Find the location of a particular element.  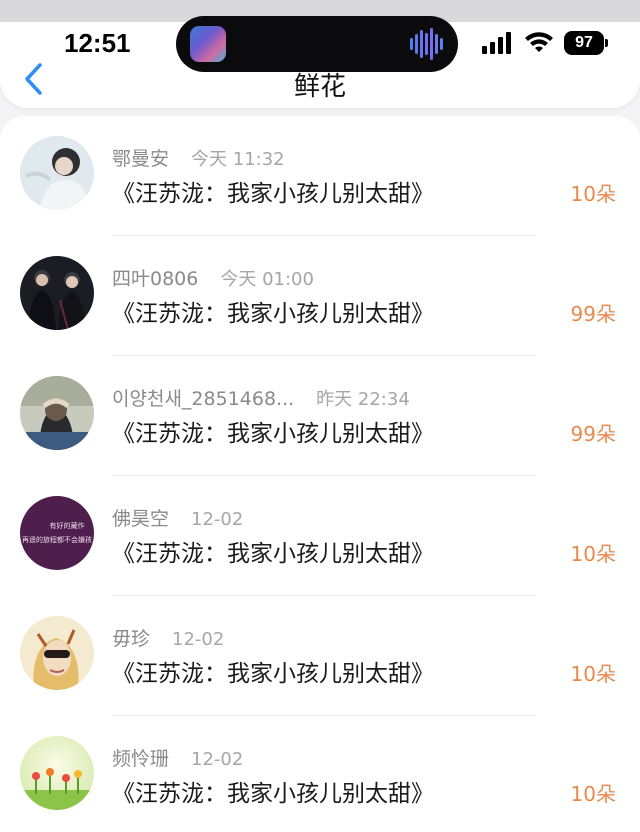

sender-name: 毋珍 is located at coordinates (131, 639).